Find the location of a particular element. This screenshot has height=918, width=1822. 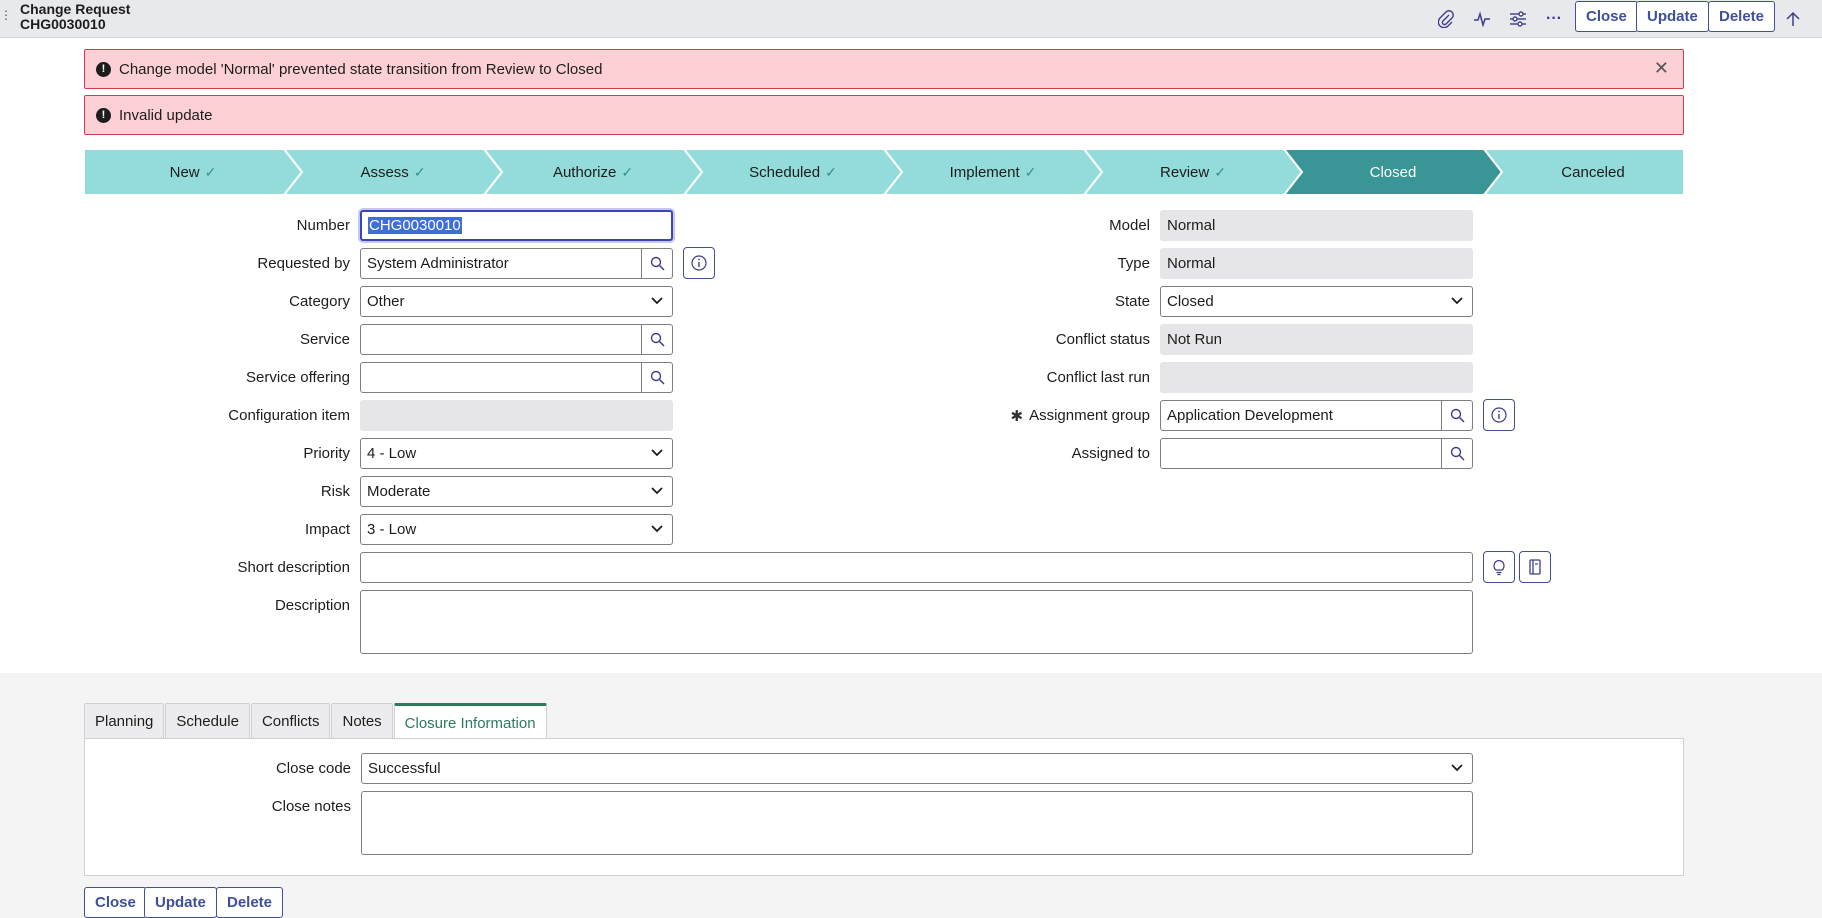

stage-implement: Implement ✓ is located at coordinates (993, 172).